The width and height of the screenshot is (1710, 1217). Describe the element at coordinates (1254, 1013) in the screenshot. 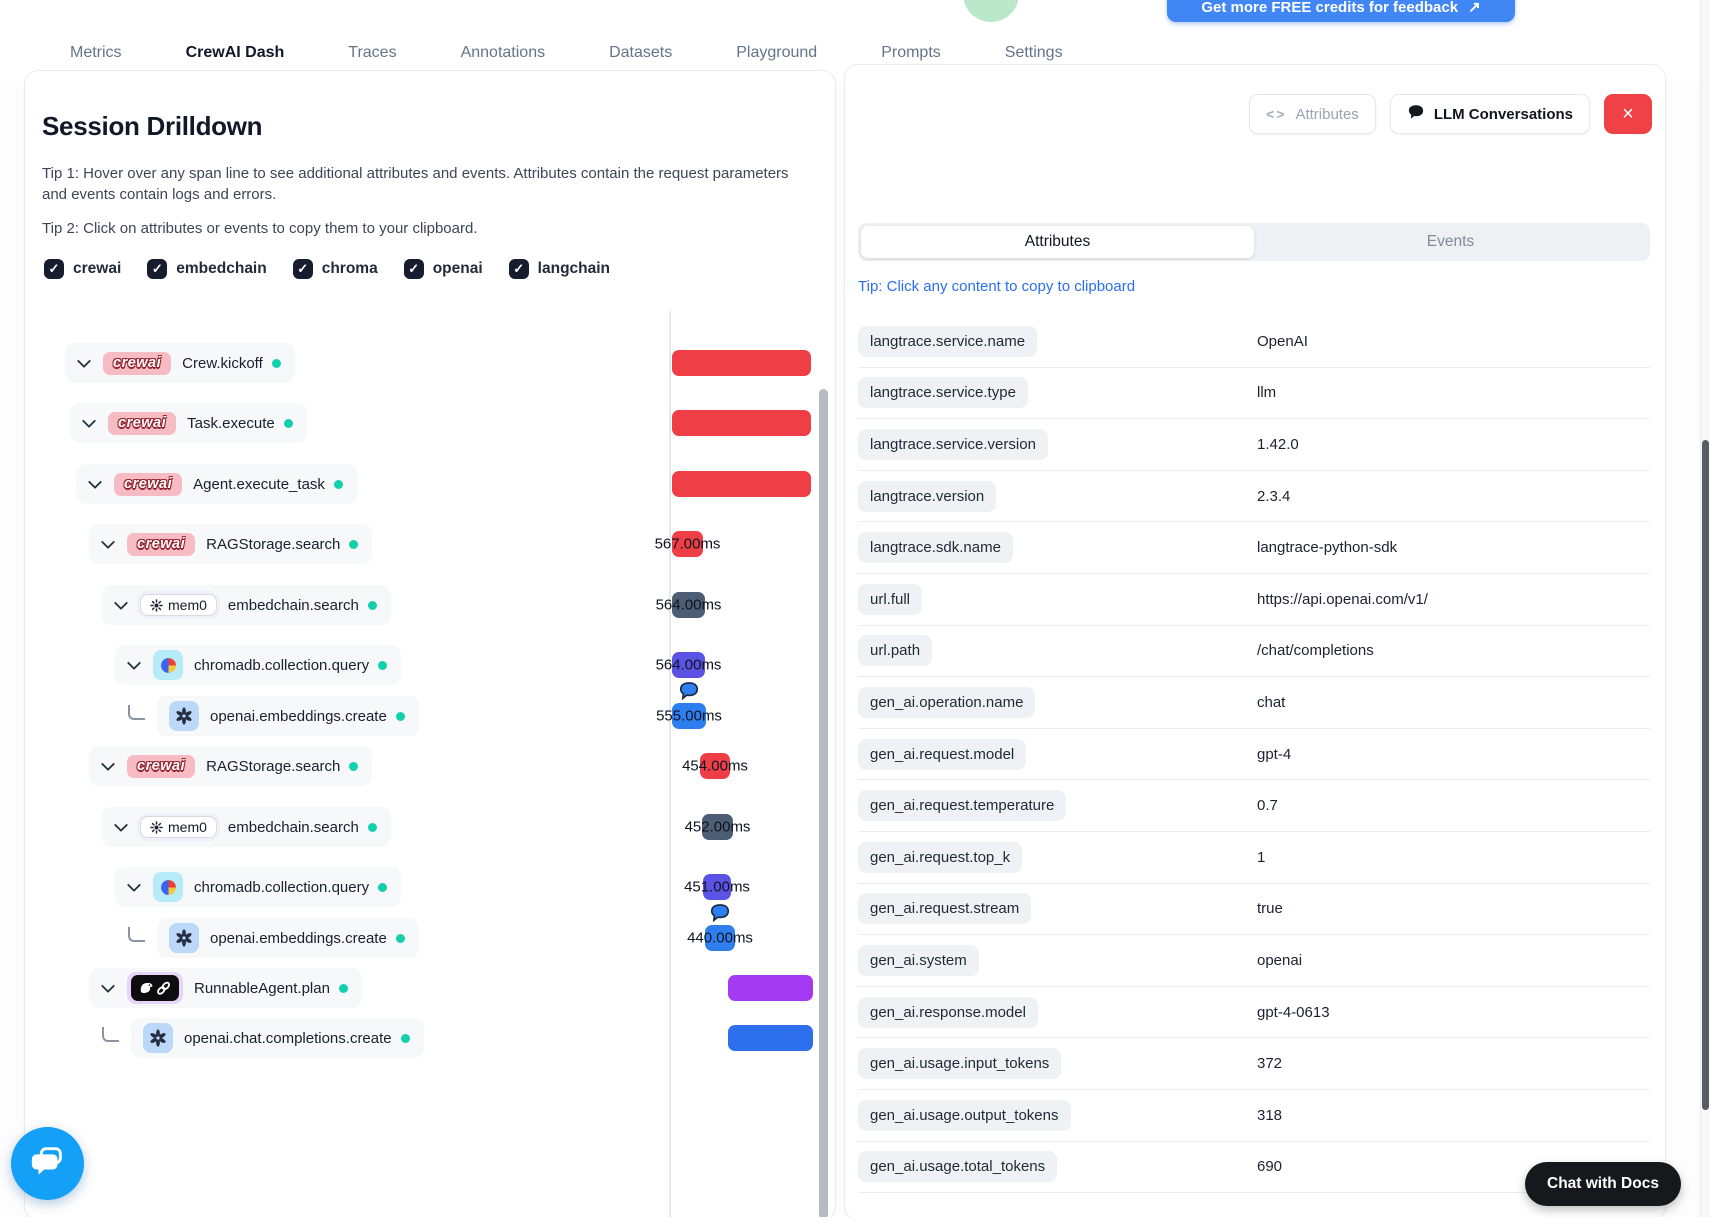

I see `attribute-row: gen_ai.response.model gpt-4-0613` at that location.